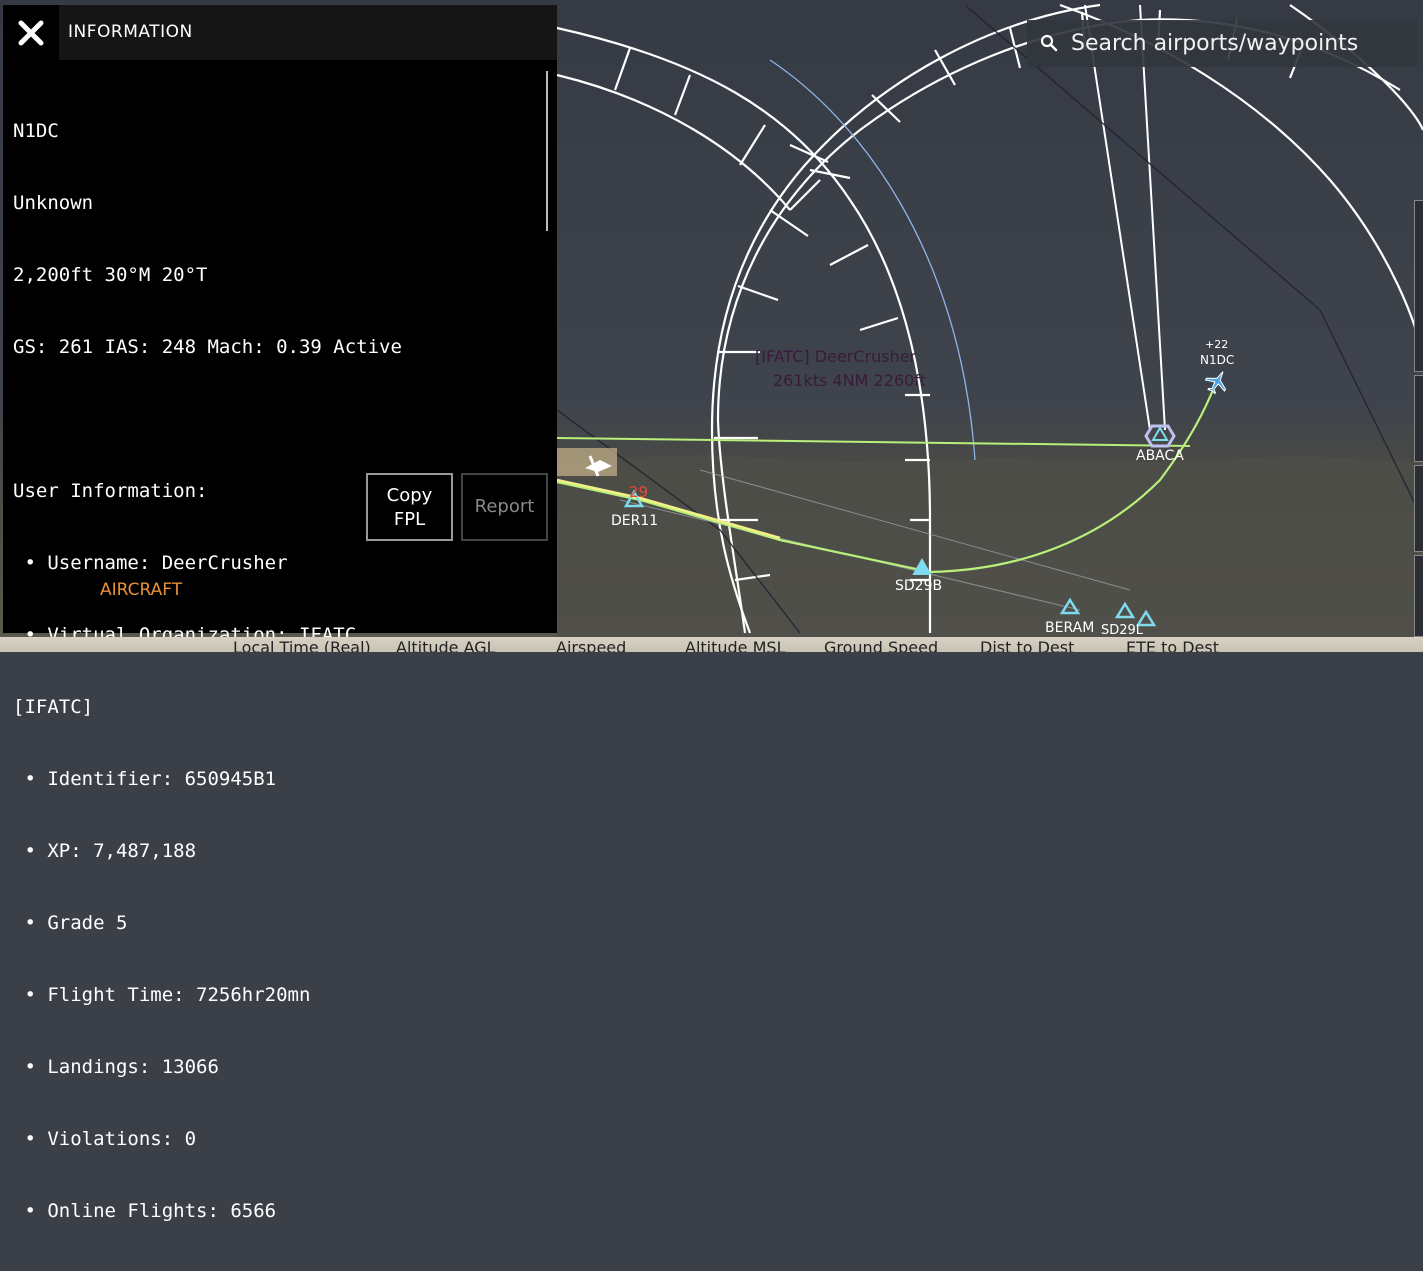  What do you see at coordinates (1122, 630) in the screenshot?
I see `waypoint-label-sd29l: SD29L` at bounding box center [1122, 630].